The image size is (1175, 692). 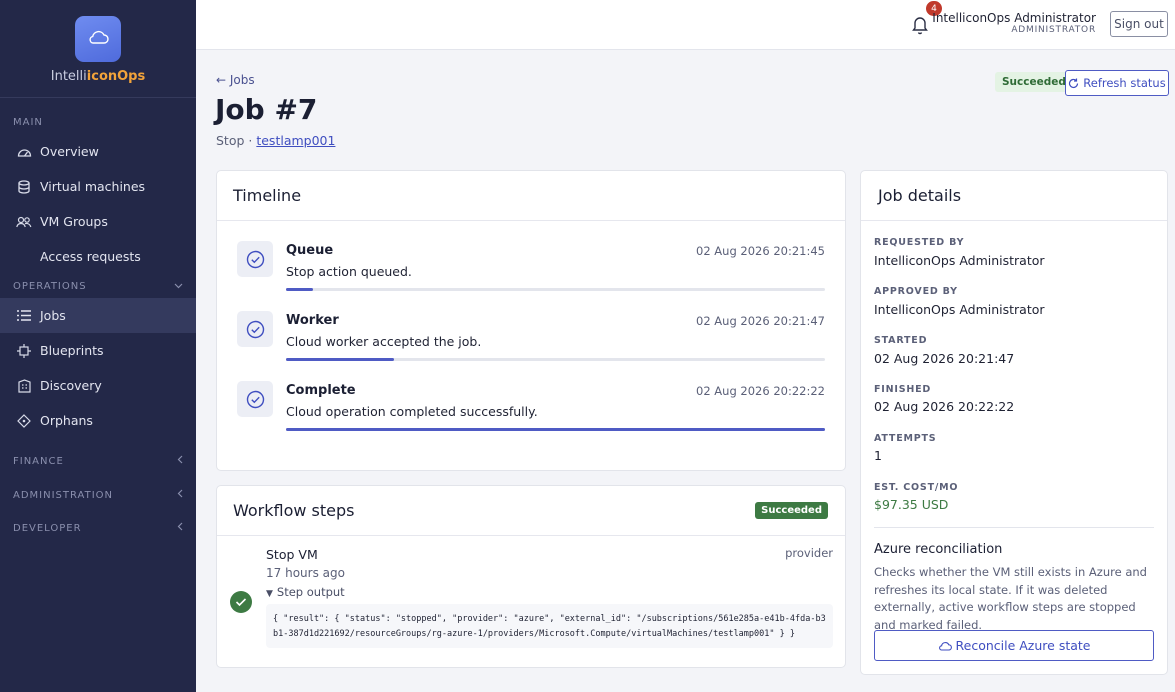 What do you see at coordinates (384, 341) in the screenshot?
I see `timeline-item-desc: Cloud worker accepted the job.` at bounding box center [384, 341].